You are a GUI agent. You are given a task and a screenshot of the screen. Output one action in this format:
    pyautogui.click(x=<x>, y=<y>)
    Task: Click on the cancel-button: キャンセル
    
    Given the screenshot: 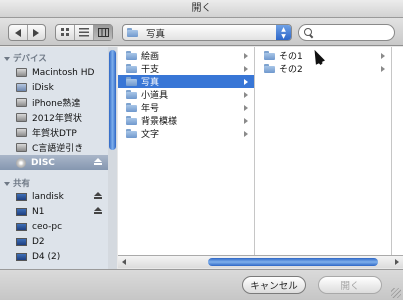 What is the action you would take?
    pyautogui.click(x=274, y=285)
    